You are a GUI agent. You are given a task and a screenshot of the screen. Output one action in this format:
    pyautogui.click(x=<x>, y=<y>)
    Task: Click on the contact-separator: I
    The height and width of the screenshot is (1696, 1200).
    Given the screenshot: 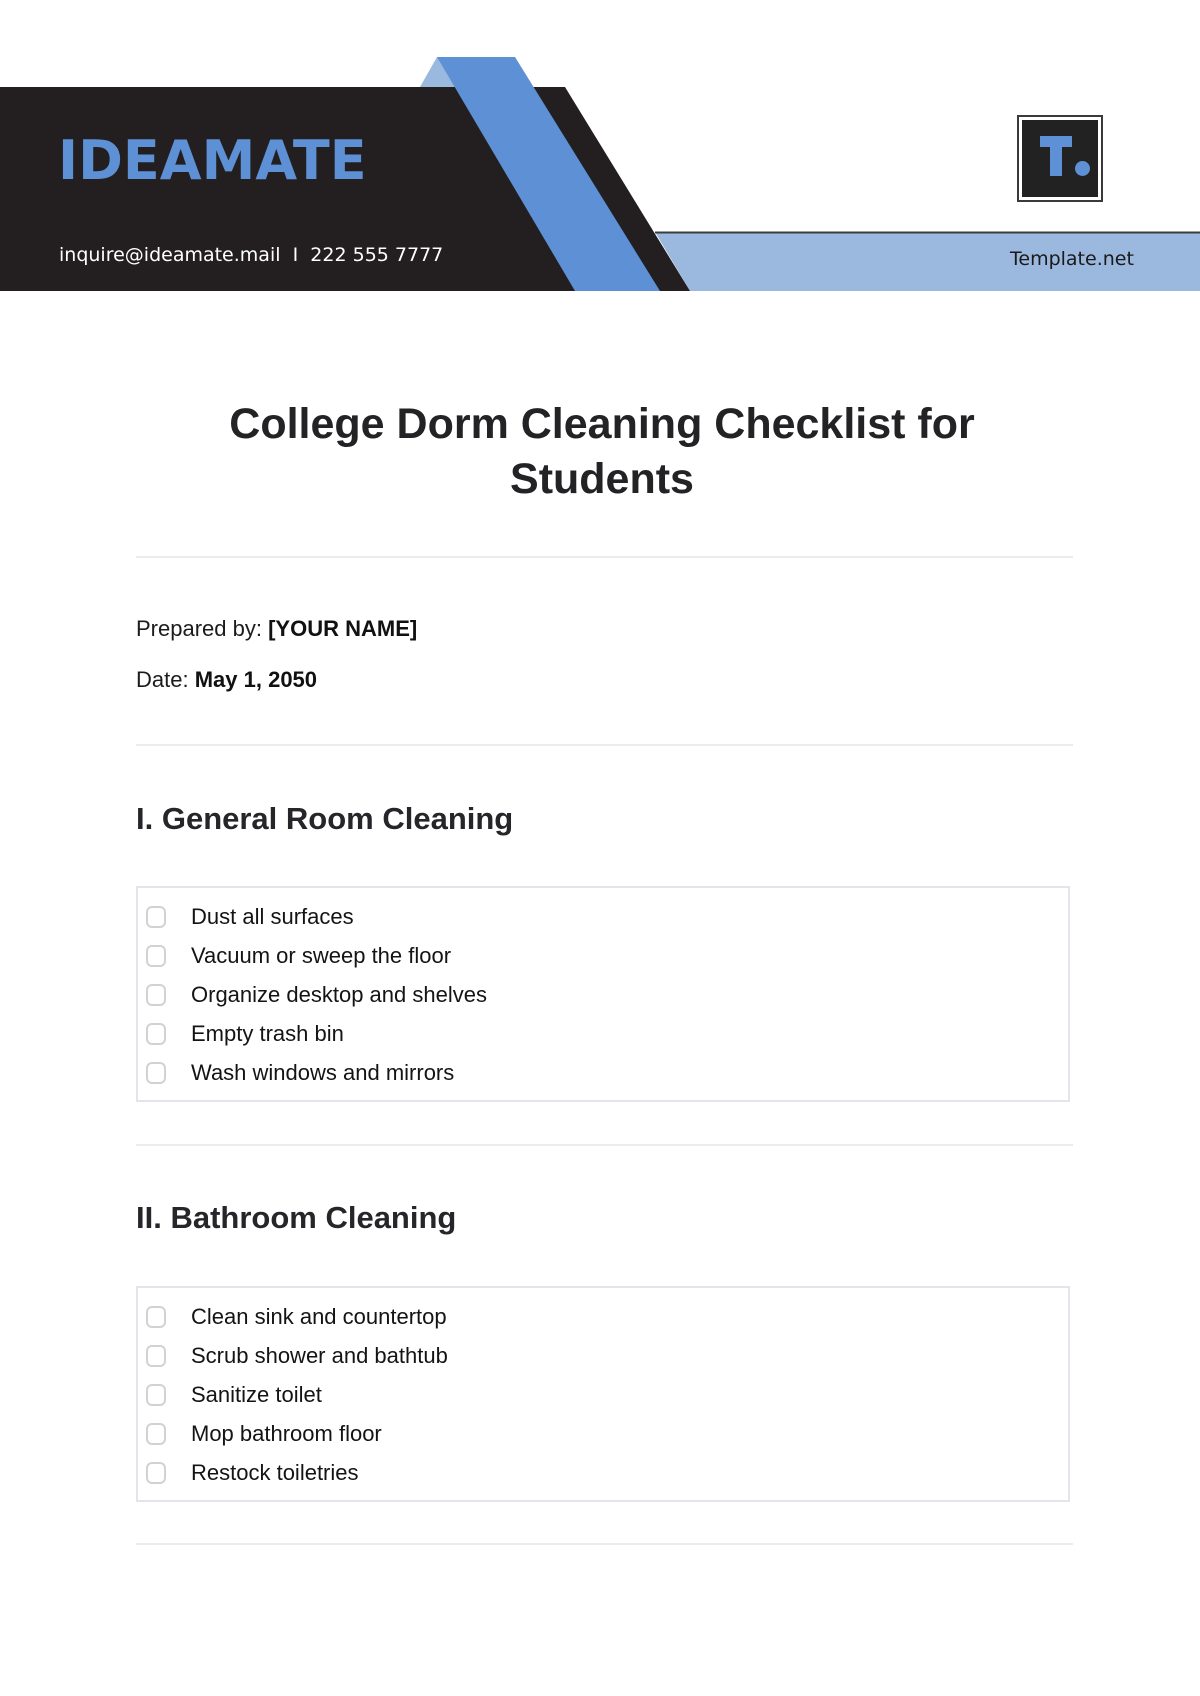 What is the action you would take?
    pyautogui.click(x=295, y=255)
    